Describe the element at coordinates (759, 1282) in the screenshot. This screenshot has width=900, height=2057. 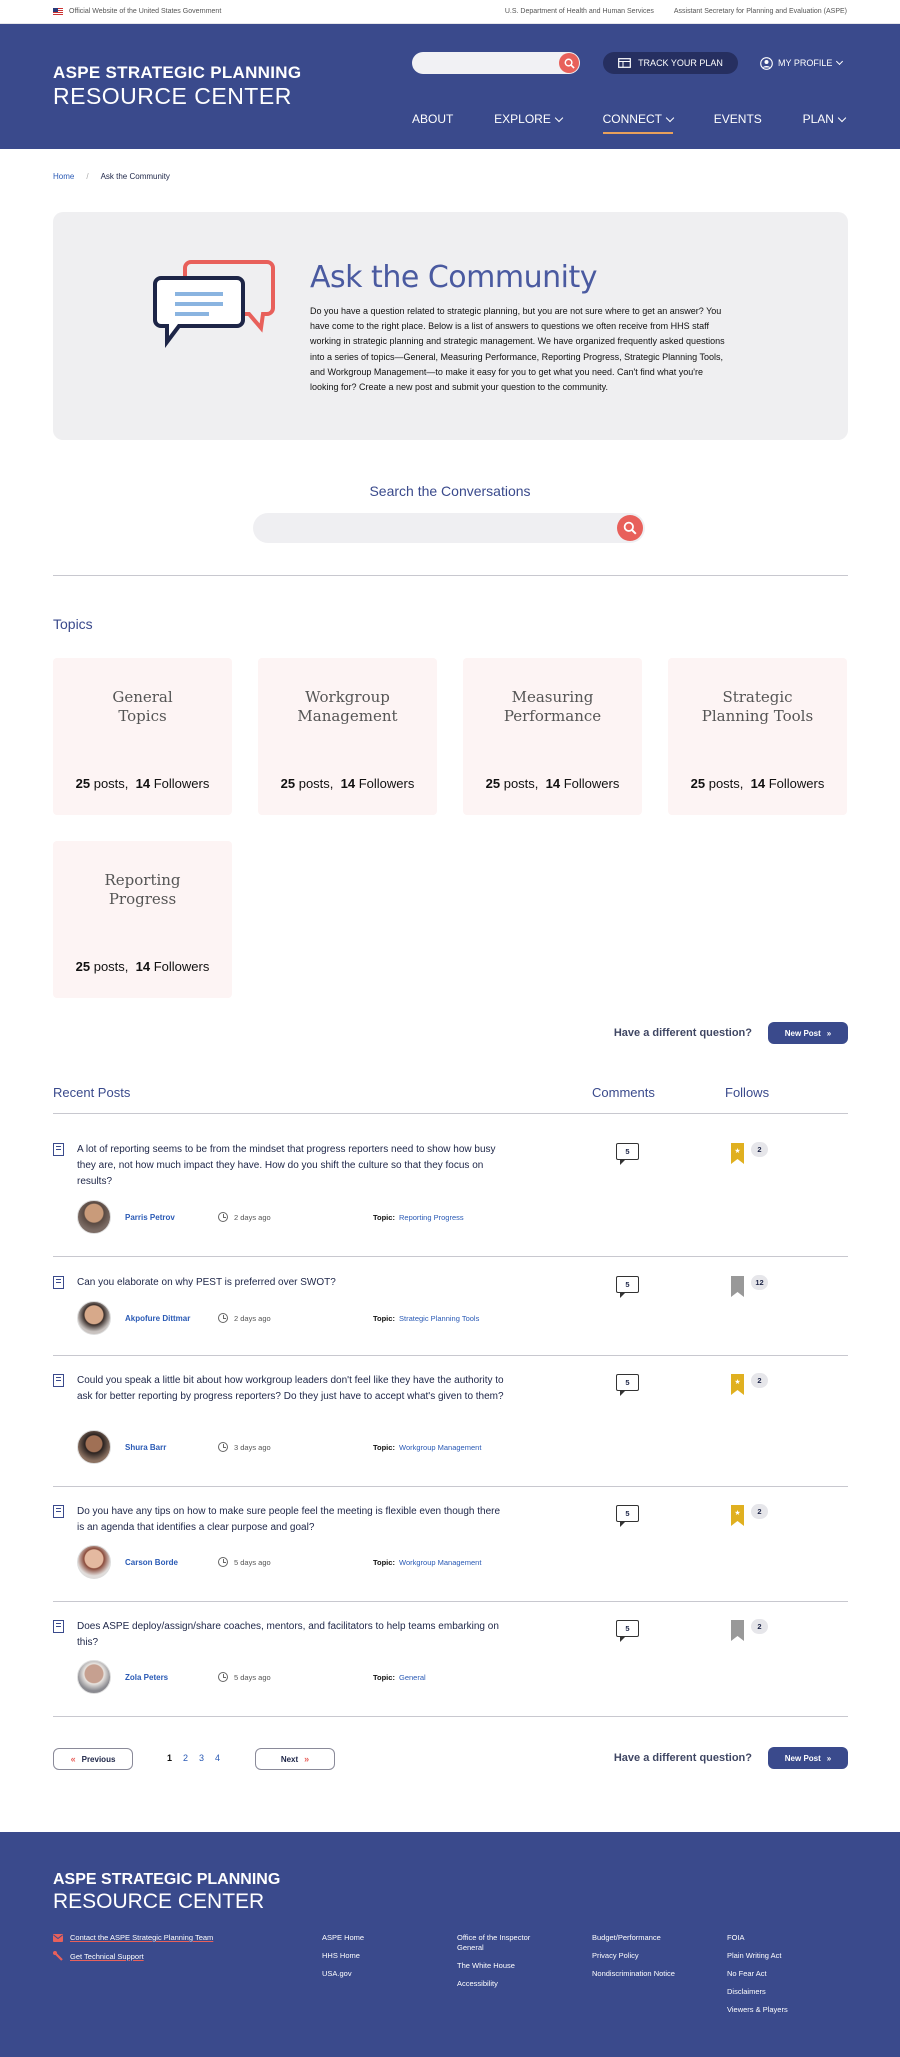
I see `follow-count: 12` at that location.